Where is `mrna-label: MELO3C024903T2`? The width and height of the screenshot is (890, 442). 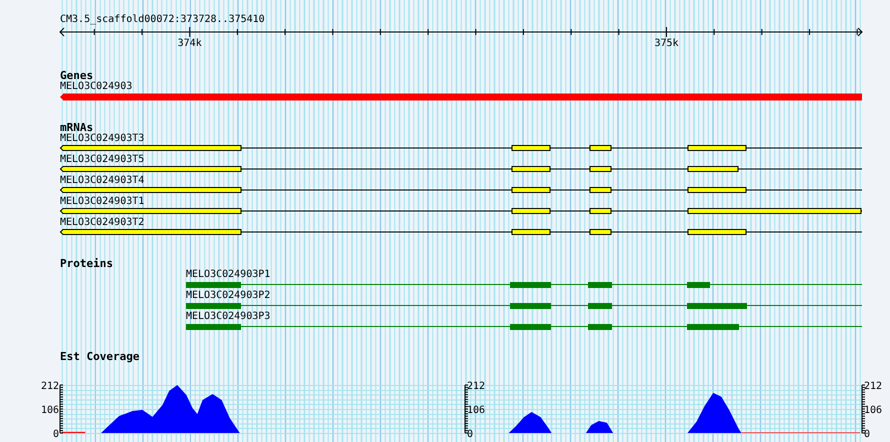
mrna-label: MELO3C024903T2 is located at coordinates (102, 222).